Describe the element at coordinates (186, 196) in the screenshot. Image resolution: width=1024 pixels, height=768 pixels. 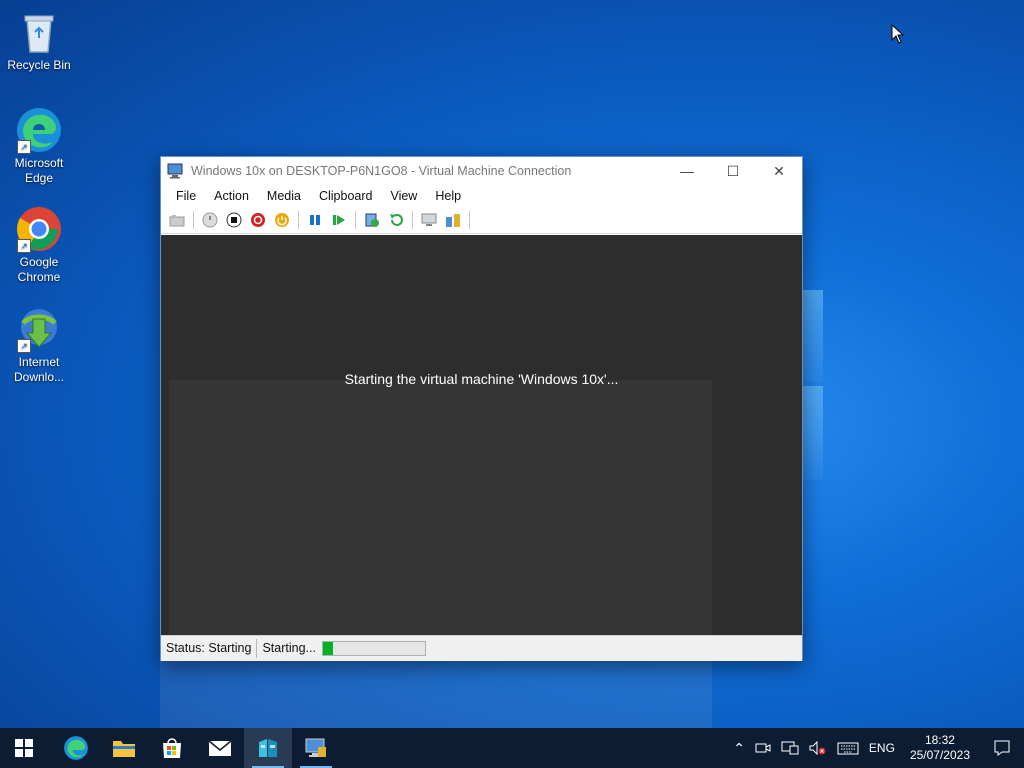
I see `menu-file: File` at that location.